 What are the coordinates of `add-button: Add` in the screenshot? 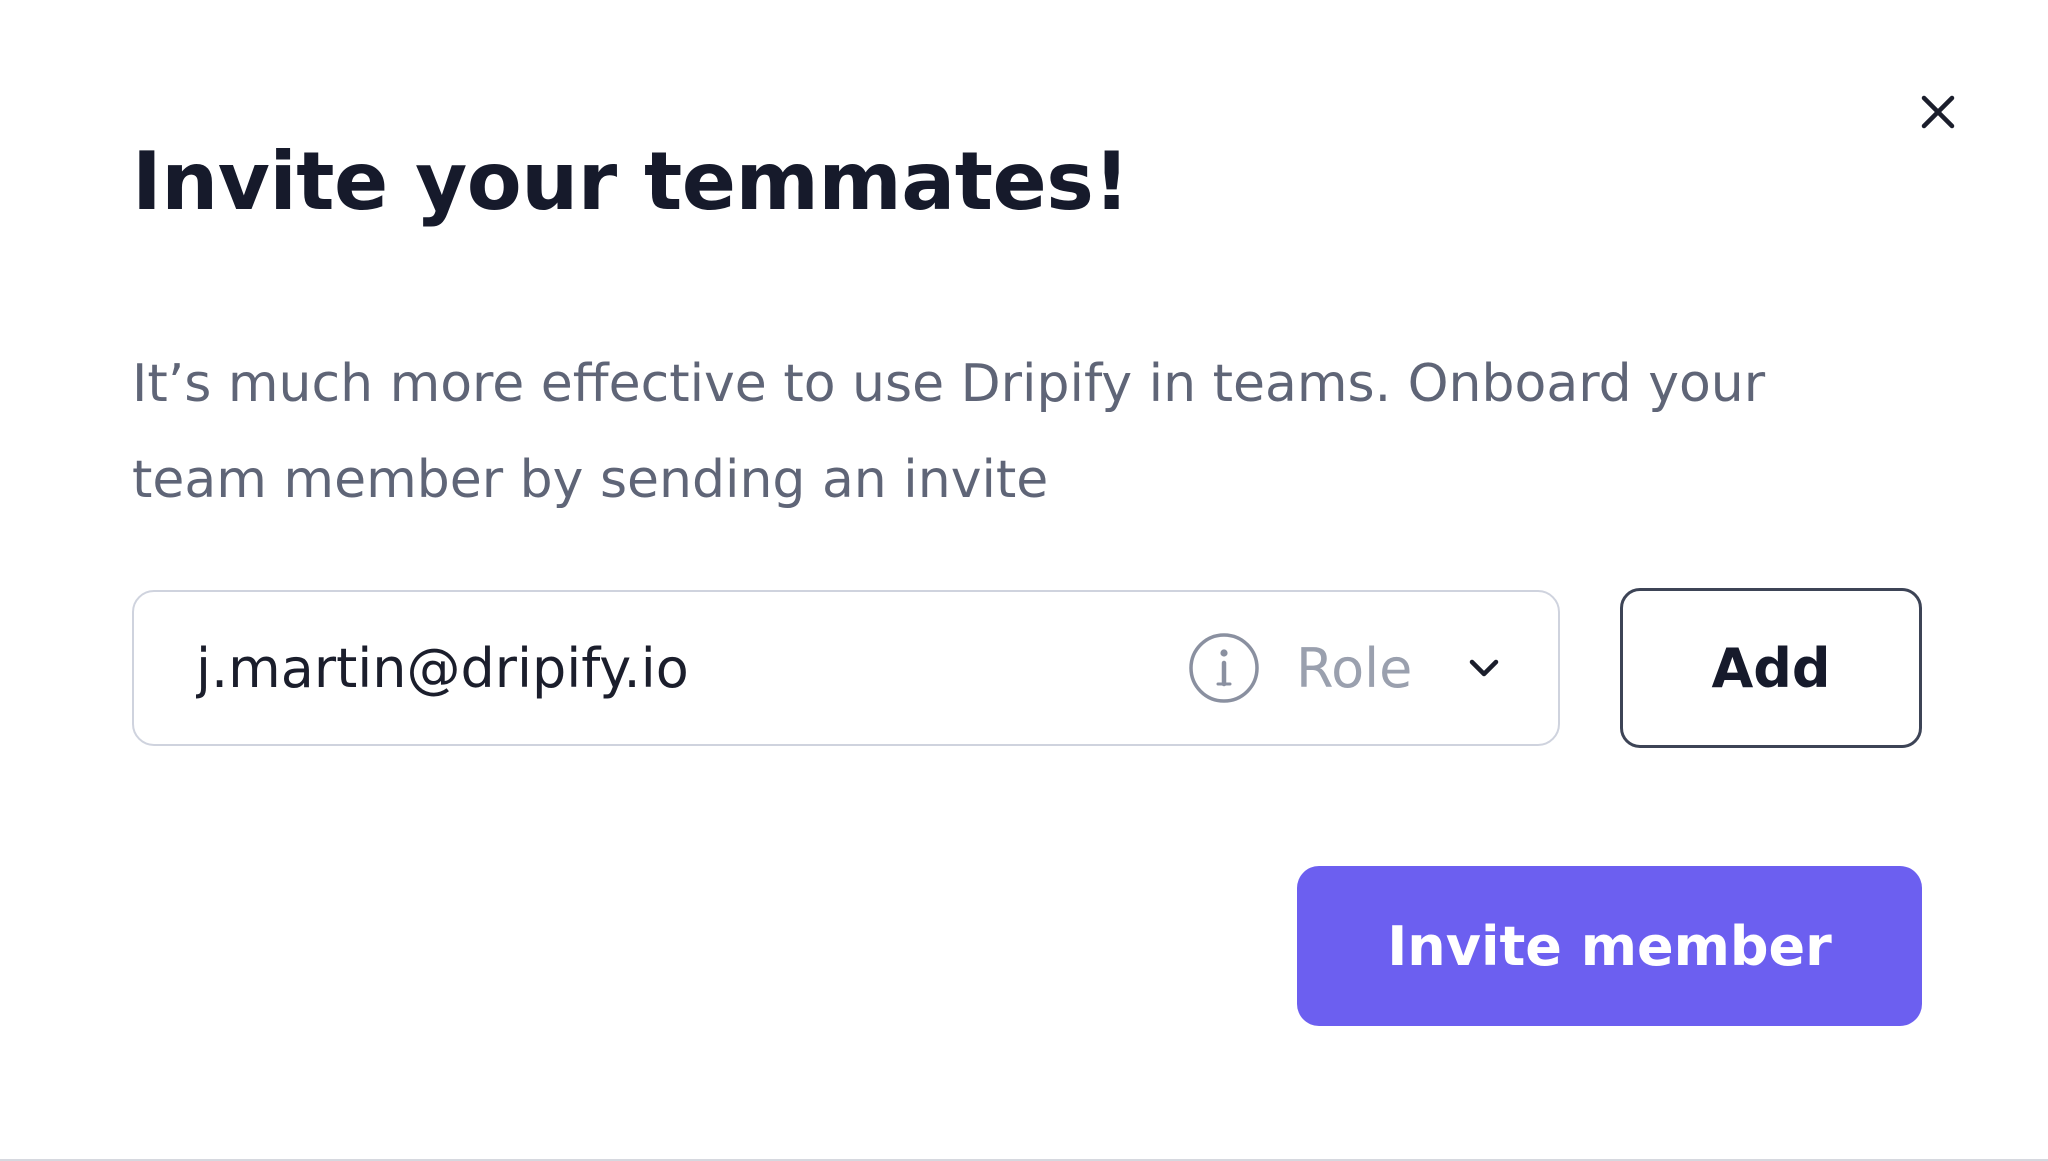 It's located at (1771, 668).